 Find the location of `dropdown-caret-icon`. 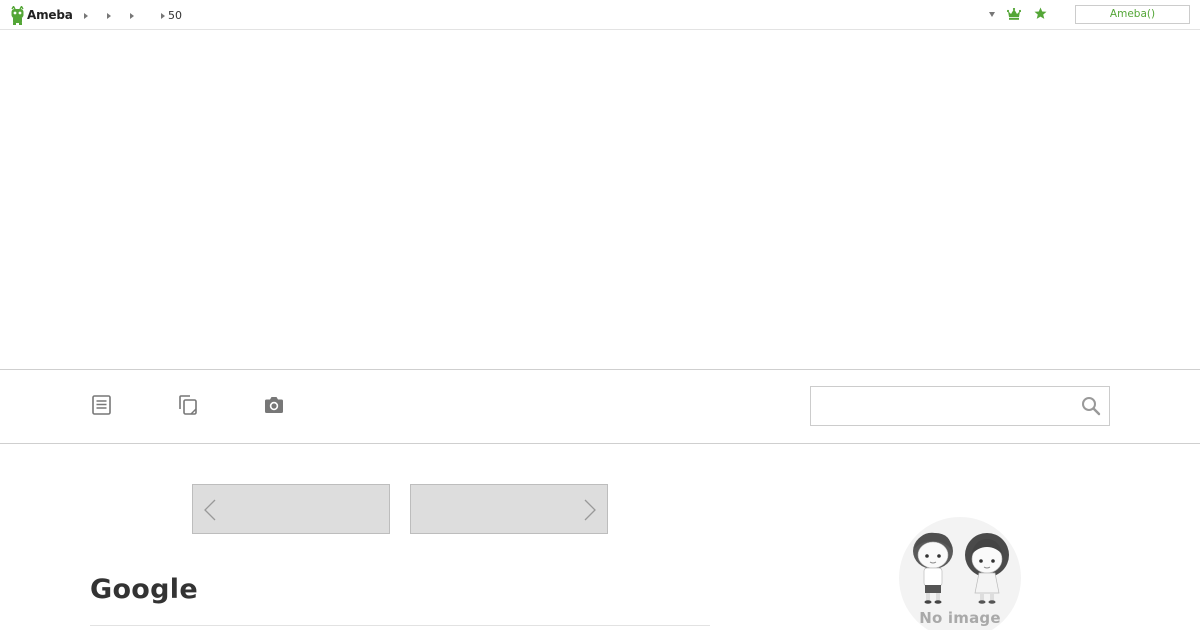

dropdown-caret-icon is located at coordinates (992, 14).